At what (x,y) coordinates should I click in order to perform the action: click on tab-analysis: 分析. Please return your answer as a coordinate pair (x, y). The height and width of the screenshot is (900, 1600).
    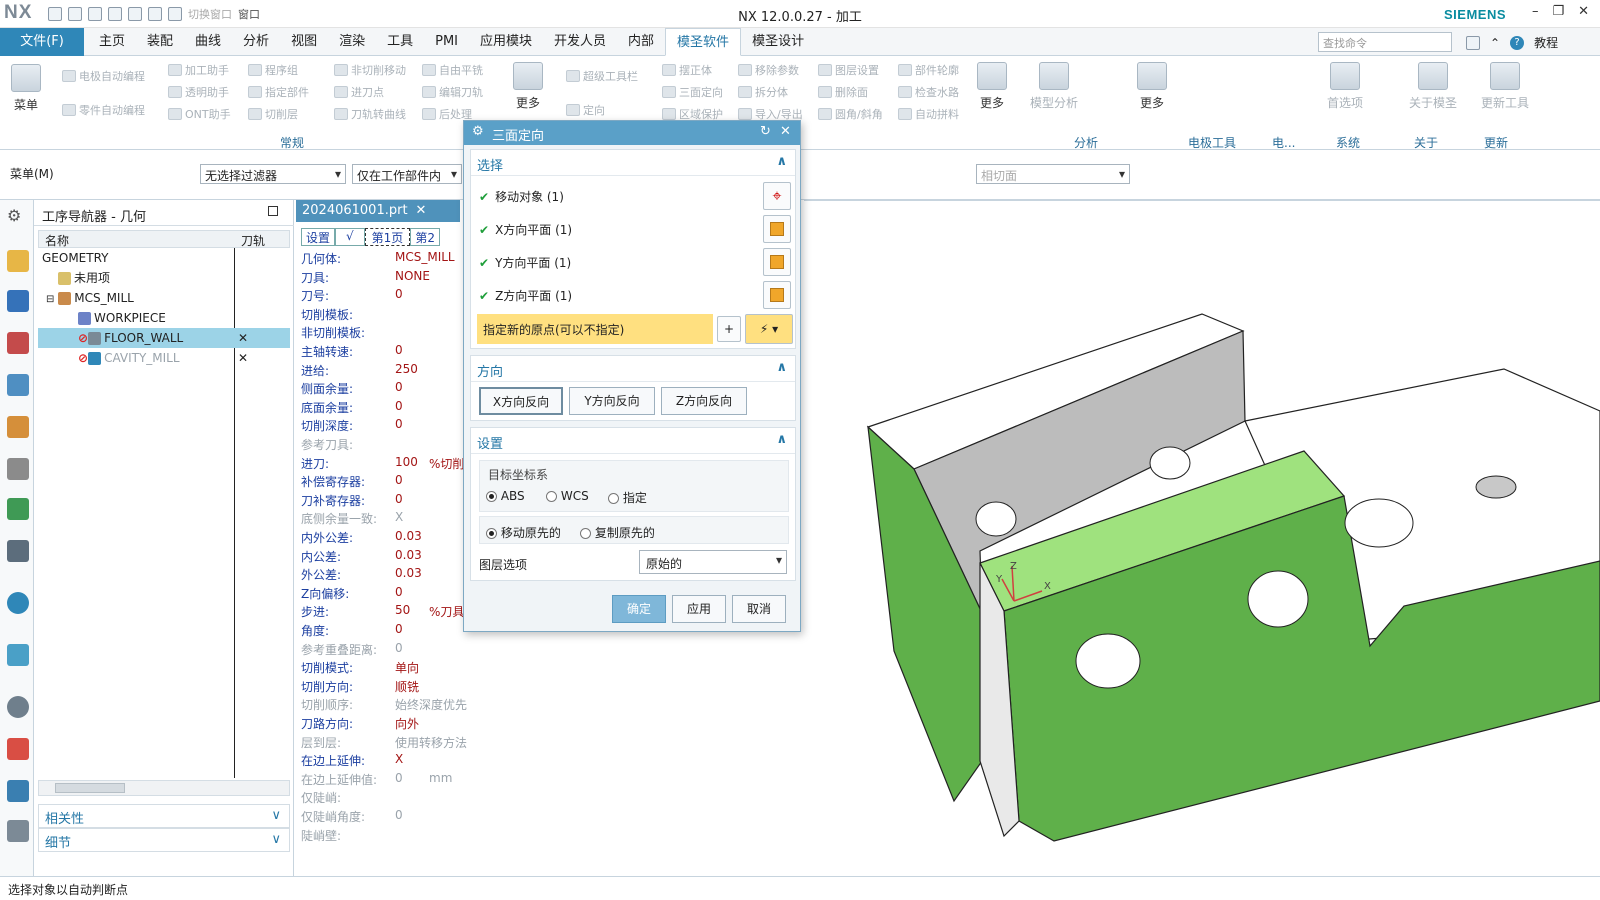
    Looking at the image, I should click on (256, 42).